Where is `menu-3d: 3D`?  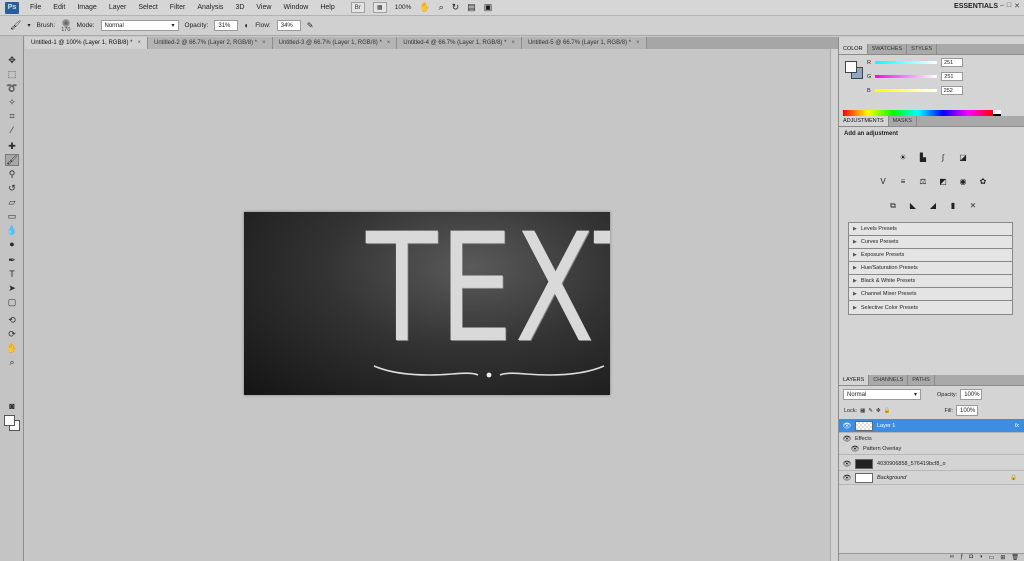 menu-3d: 3D is located at coordinates (239, 7).